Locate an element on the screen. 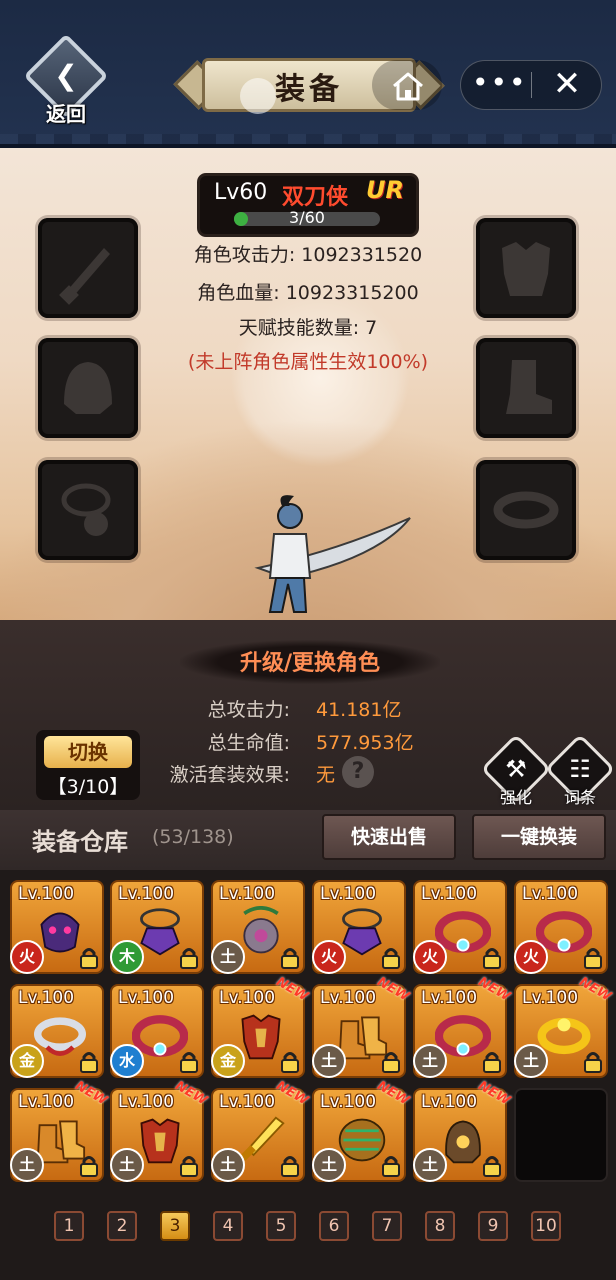 The image size is (616, 1280). quick-sell-button: 快速出售 is located at coordinates (389, 837).